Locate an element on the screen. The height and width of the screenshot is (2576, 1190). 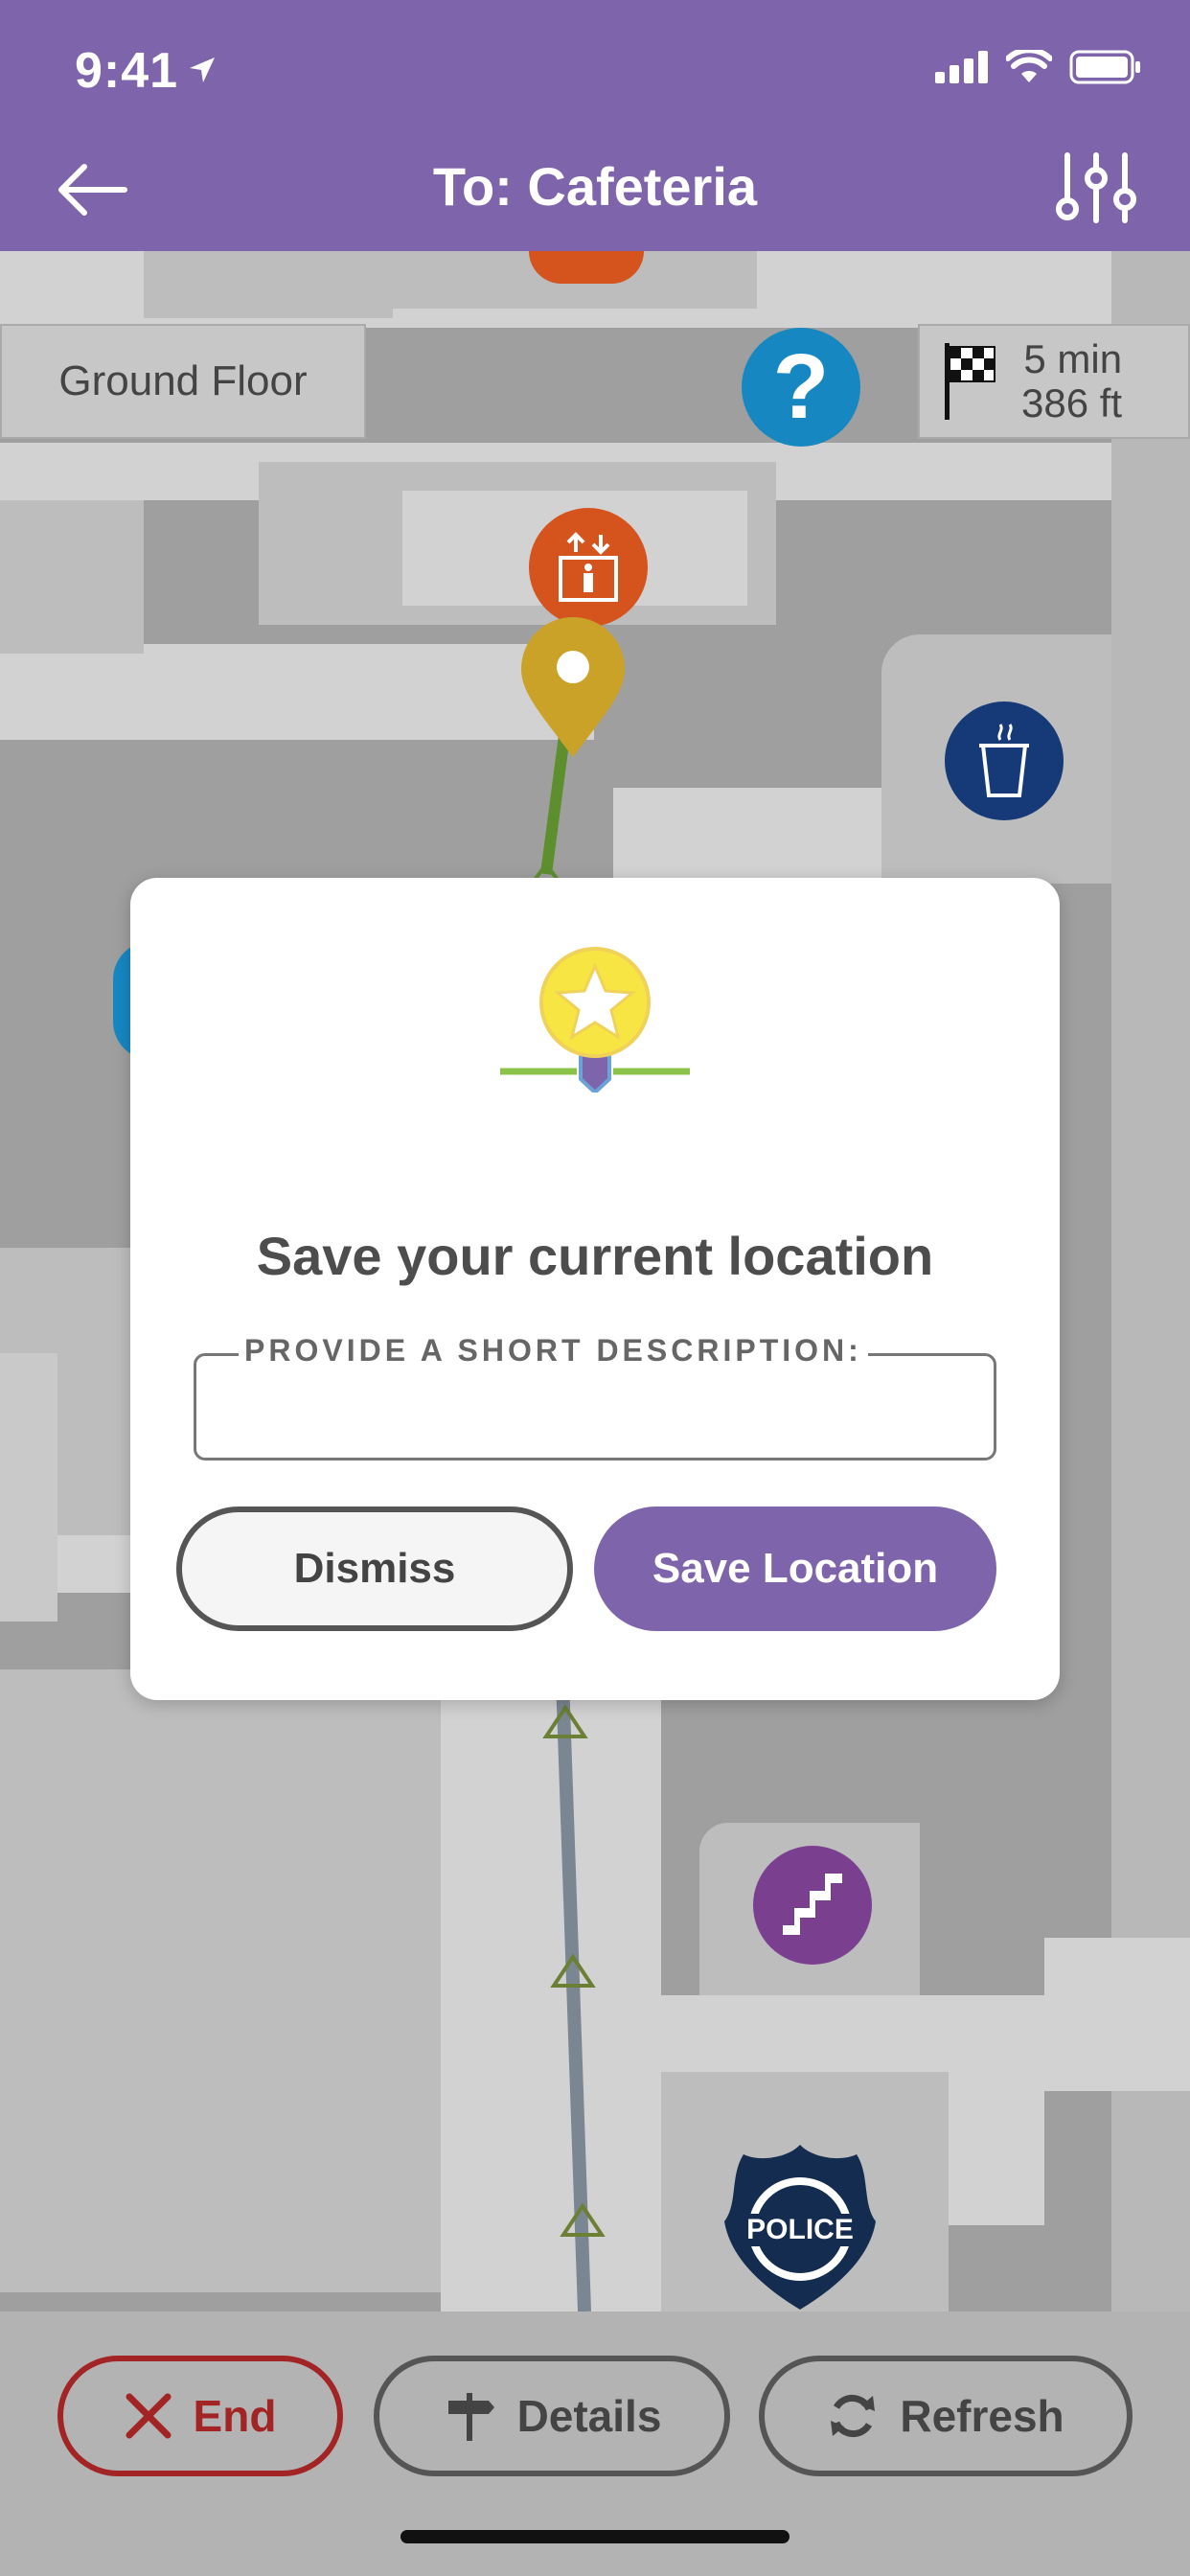
description-field-label: PROVIDE A SHORT DESCRIPTION: is located at coordinates (554, 1350).